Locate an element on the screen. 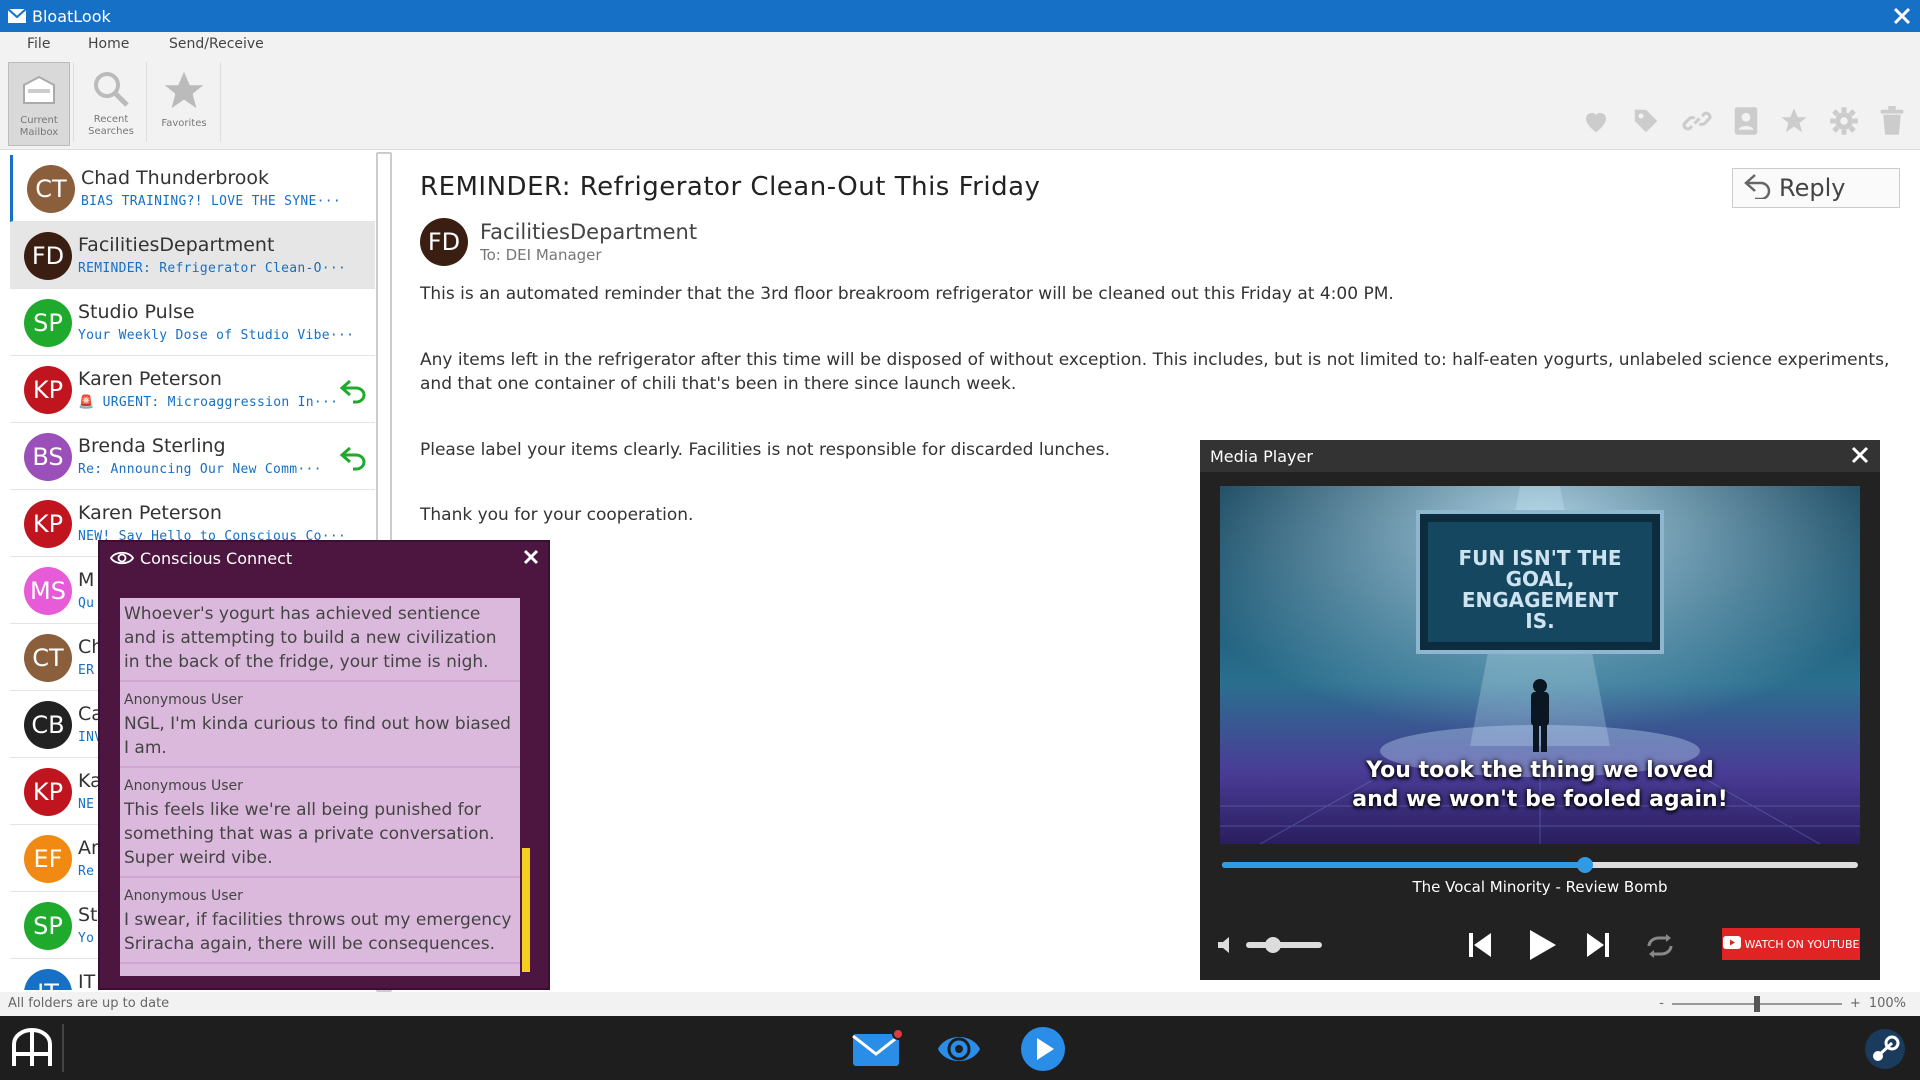  start-menu-icon is located at coordinates (32, 1050).